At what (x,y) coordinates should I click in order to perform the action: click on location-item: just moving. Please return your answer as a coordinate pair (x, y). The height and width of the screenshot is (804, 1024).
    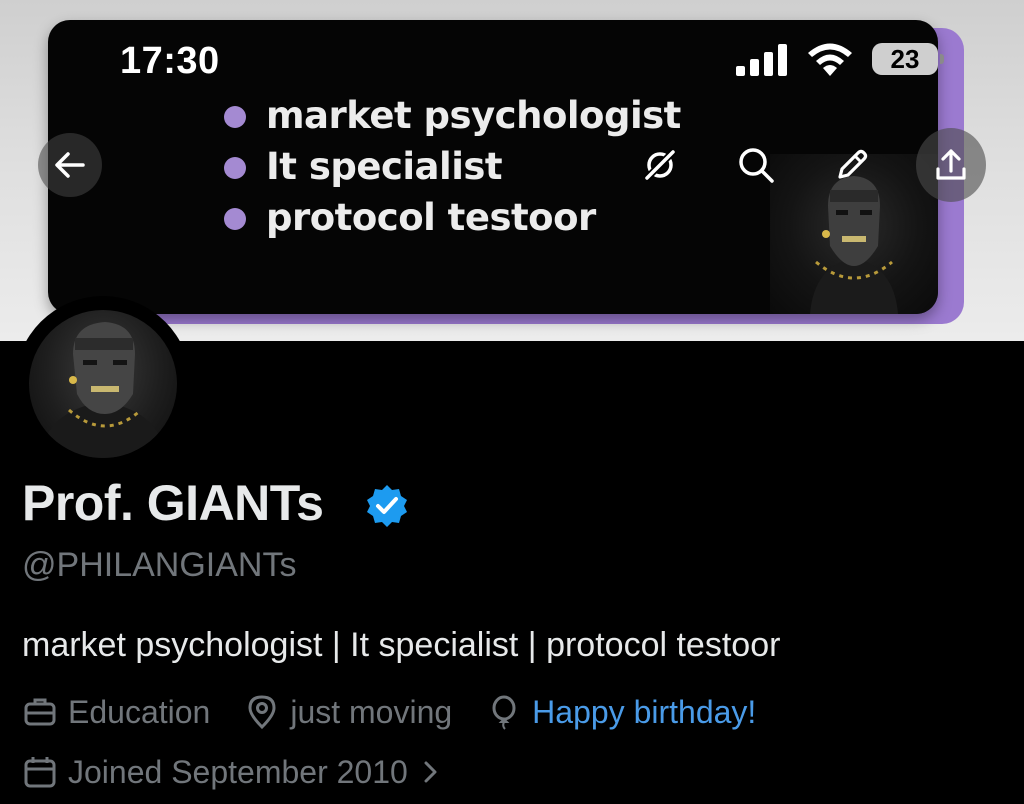
    Looking at the image, I should click on (348, 712).